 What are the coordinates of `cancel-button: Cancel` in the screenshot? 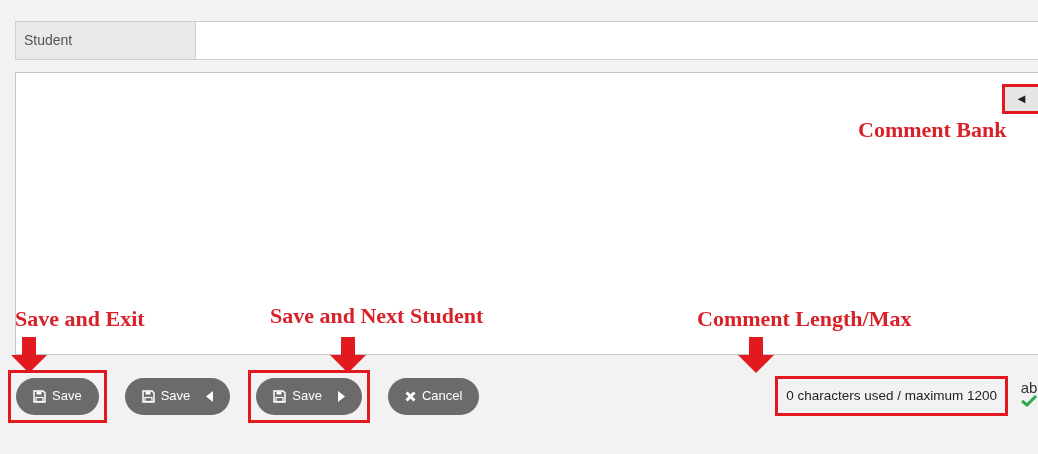 It's located at (433, 396).